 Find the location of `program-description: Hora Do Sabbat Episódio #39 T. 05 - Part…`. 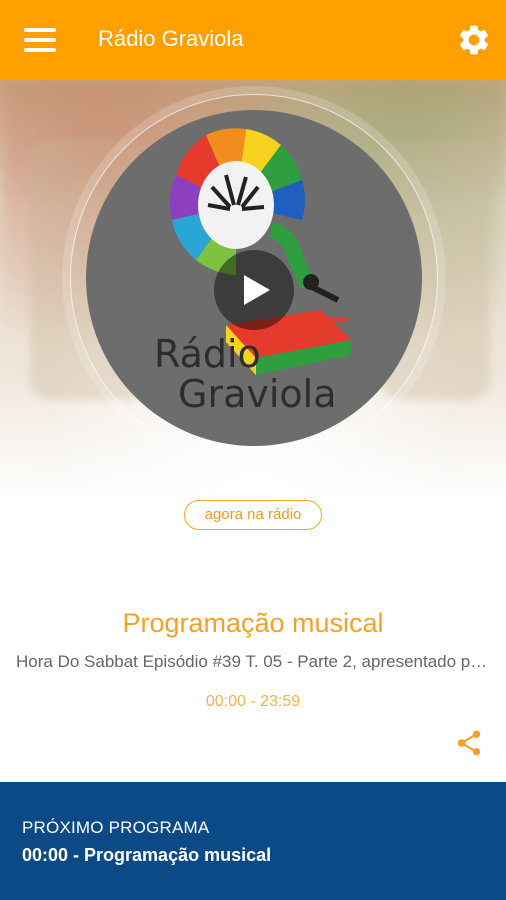

program-description: Hora Do Sabbat Episódio #39 T. 05 - Part… is located at coordinates (255, 661).